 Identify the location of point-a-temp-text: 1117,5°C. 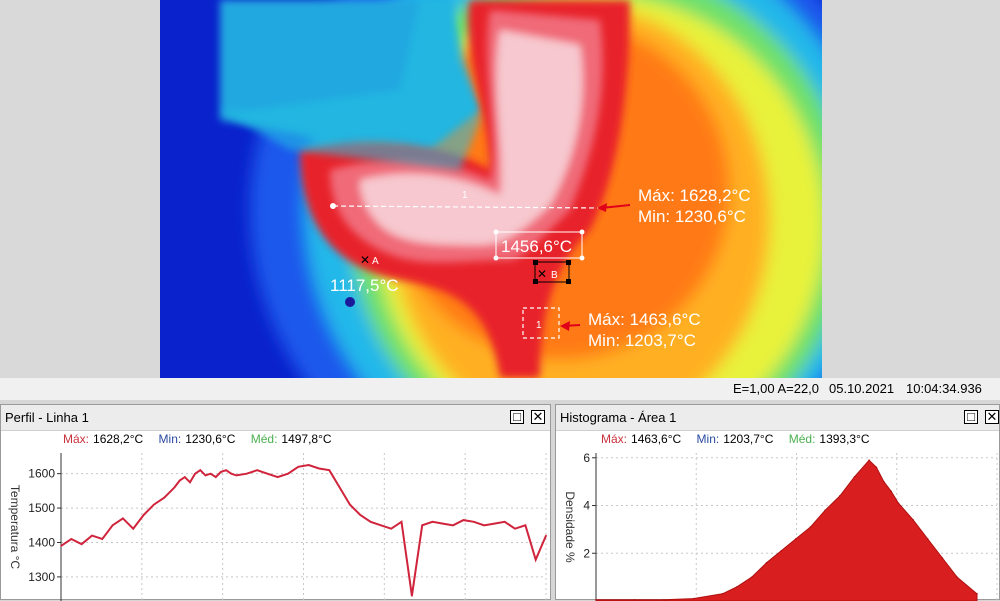
(364, 285).